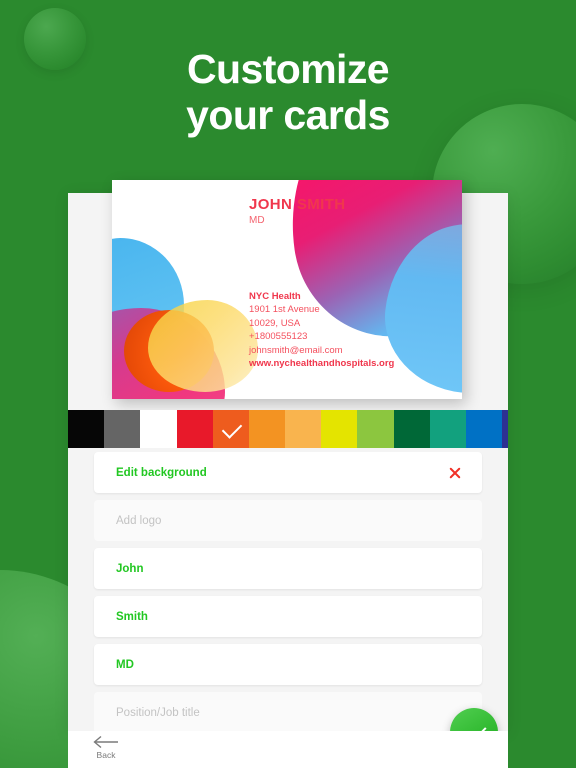 The height and width of the screenshot is (768, 576). I want to click on color-swatch-yellow-green, so click(375, 429).